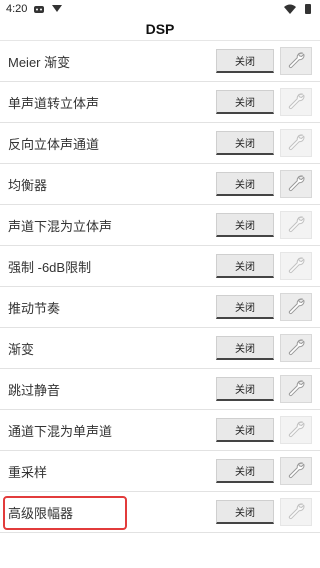 Image resolution: width=320 pixels, height=568 pixels. What do you see at coordinates (160, 389) in the screenshot?
I see `list-item: 跳过静音 关闭` at bounding box center [160, 389].